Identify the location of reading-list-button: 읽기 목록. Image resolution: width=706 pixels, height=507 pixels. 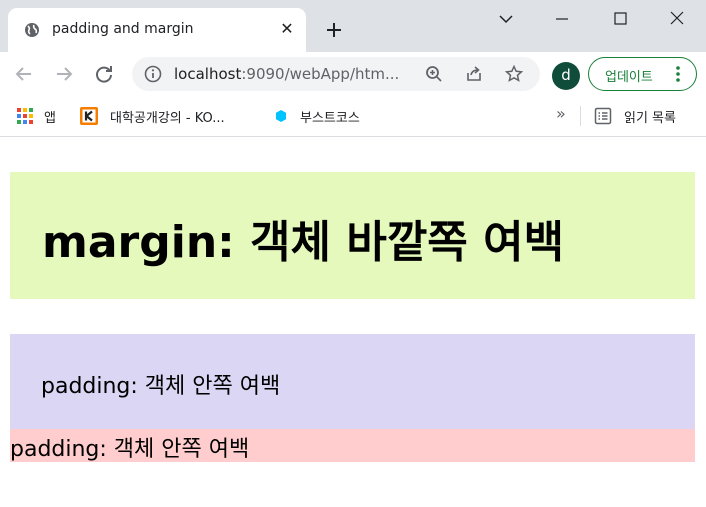
(644, 116).